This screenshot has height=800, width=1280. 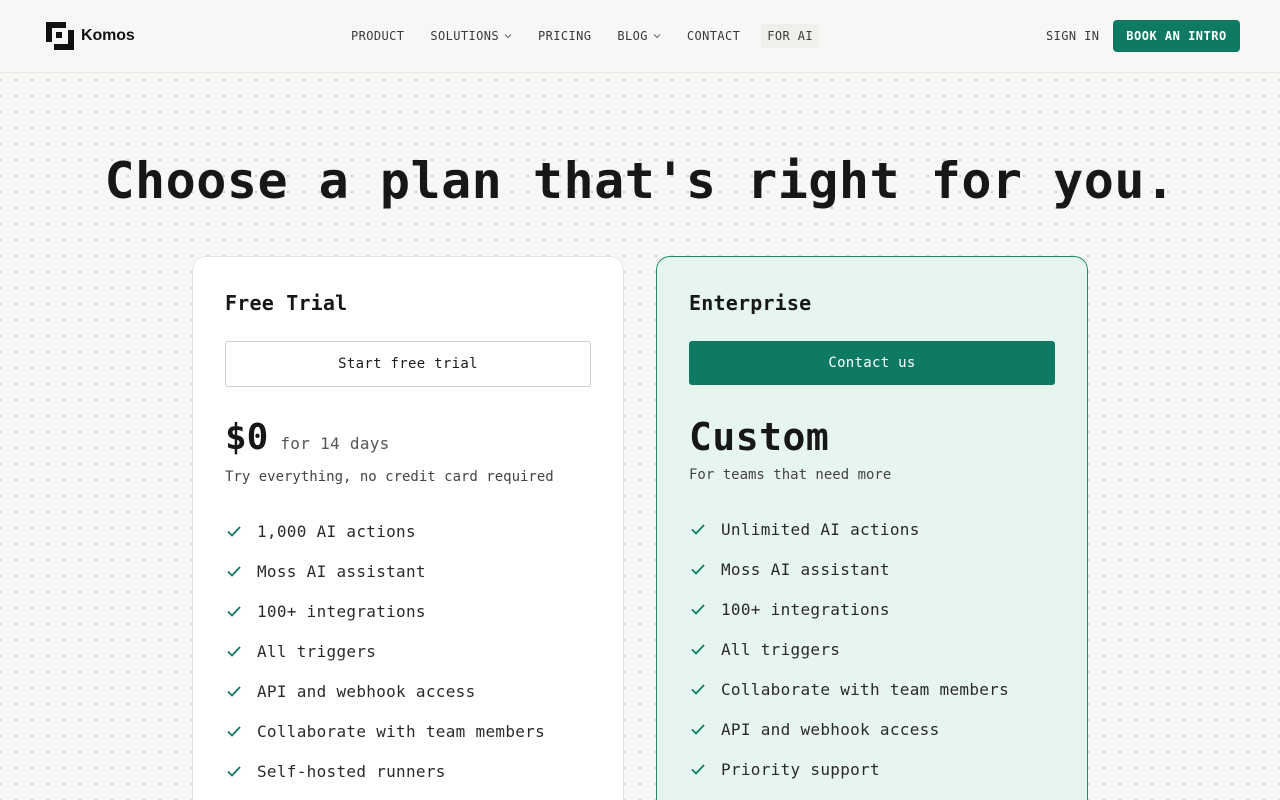 I want to click on feature-label: 1,000 AI actions, so click(x=336, y=531).